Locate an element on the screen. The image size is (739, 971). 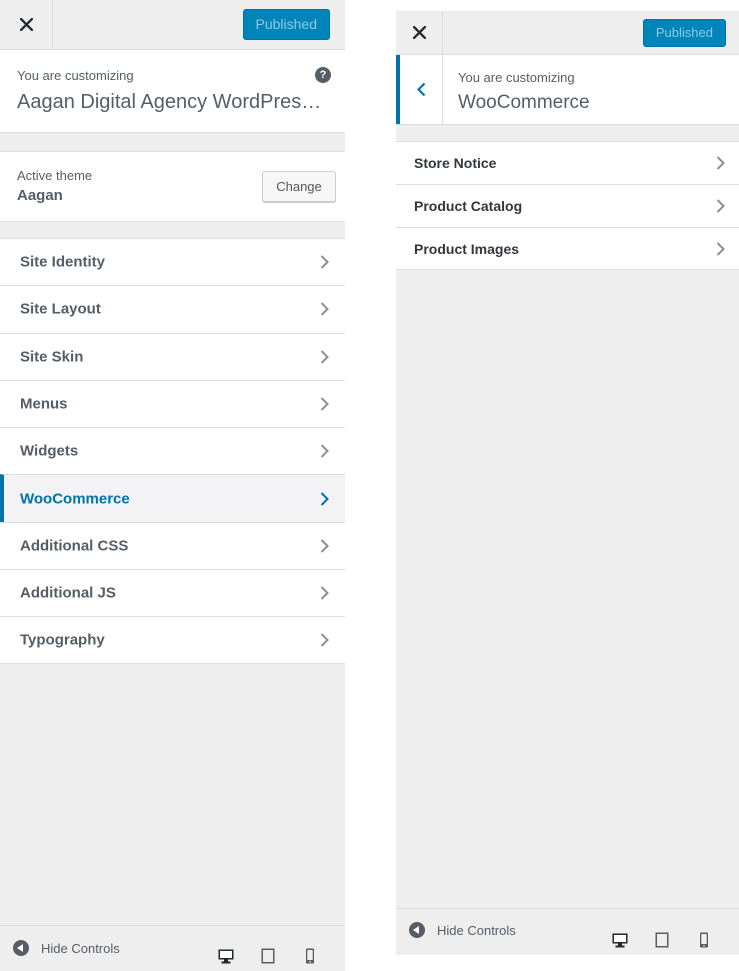
active-theme-name: Aagan is located at coordinates (40, 195).